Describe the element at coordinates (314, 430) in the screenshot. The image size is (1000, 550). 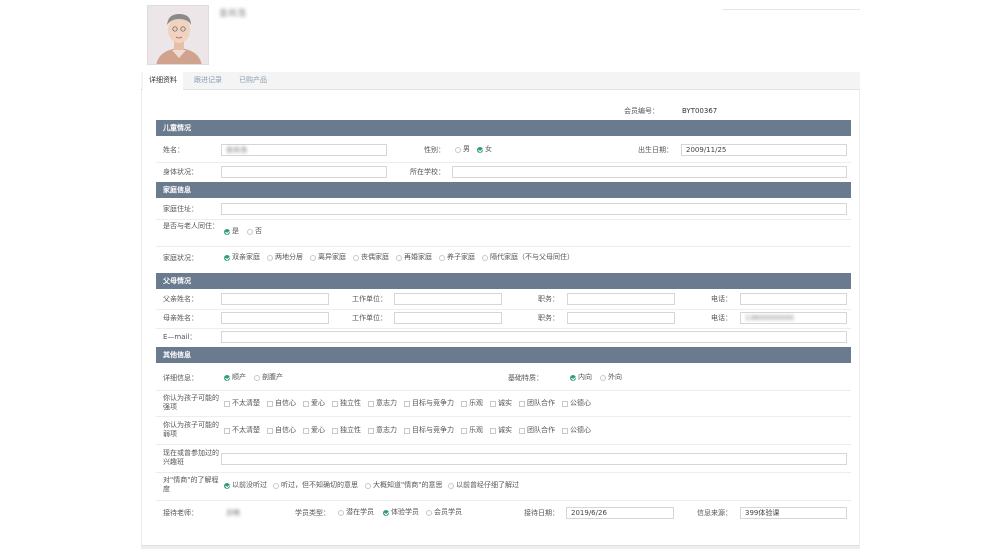
I see `weakness-kindness: 爱心` at that location.